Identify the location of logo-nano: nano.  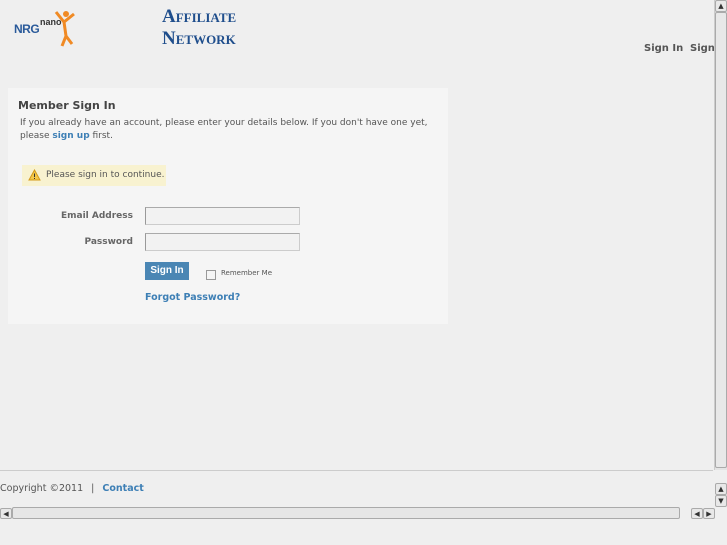
(51, 22).